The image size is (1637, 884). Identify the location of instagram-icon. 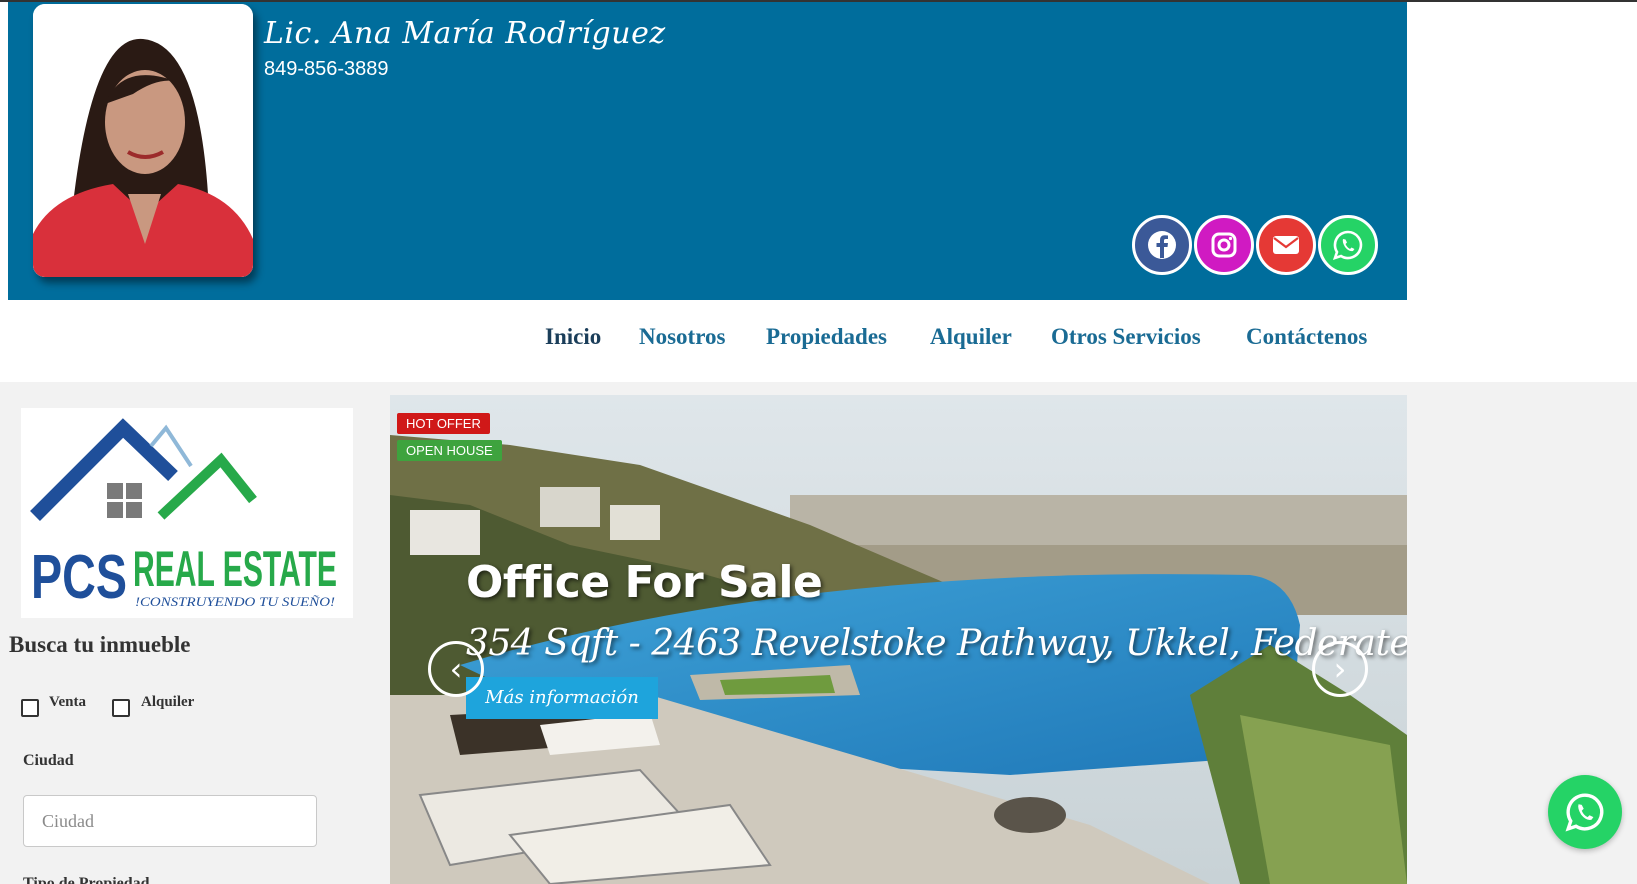
(1224, 245).